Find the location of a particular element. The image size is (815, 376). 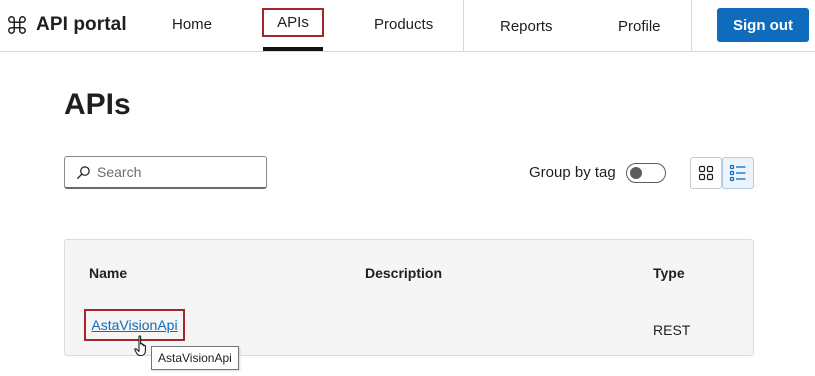

grid-view-icon is located at coordinates (706, 173).